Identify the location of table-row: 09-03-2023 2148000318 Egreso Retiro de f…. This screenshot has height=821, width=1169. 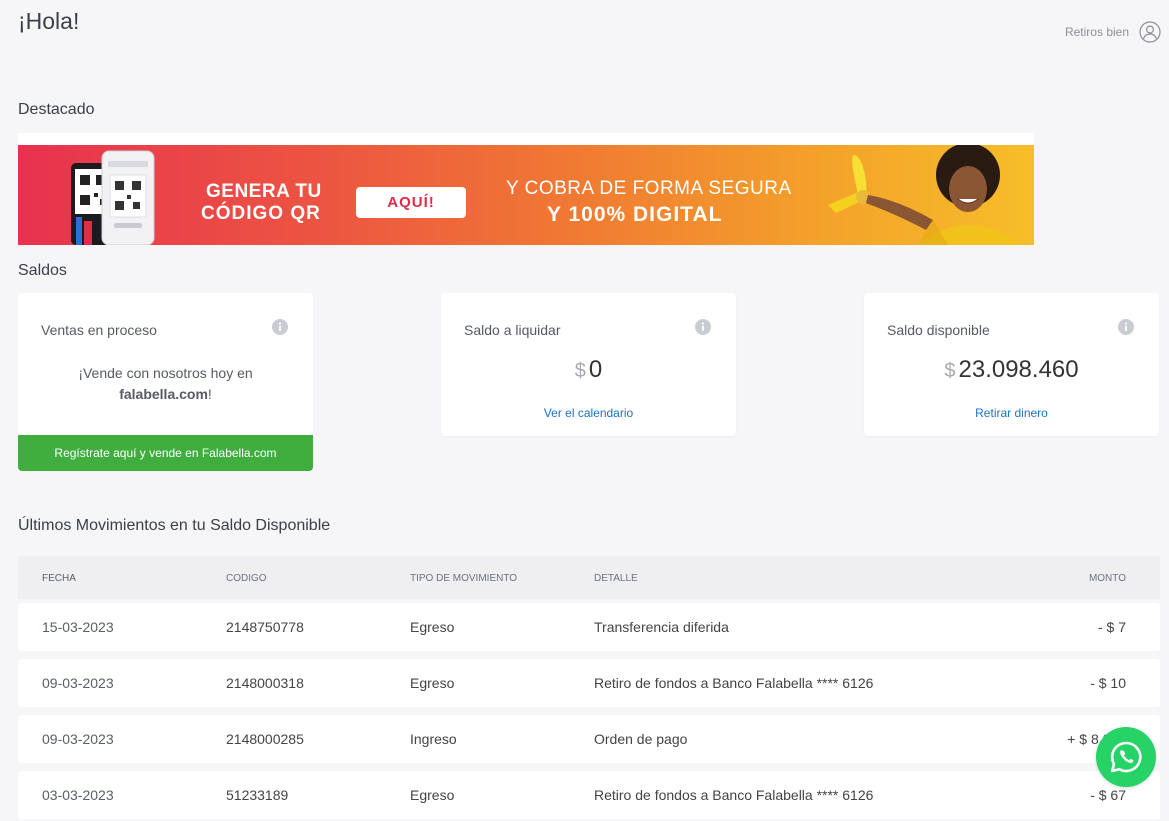
(589, 683).